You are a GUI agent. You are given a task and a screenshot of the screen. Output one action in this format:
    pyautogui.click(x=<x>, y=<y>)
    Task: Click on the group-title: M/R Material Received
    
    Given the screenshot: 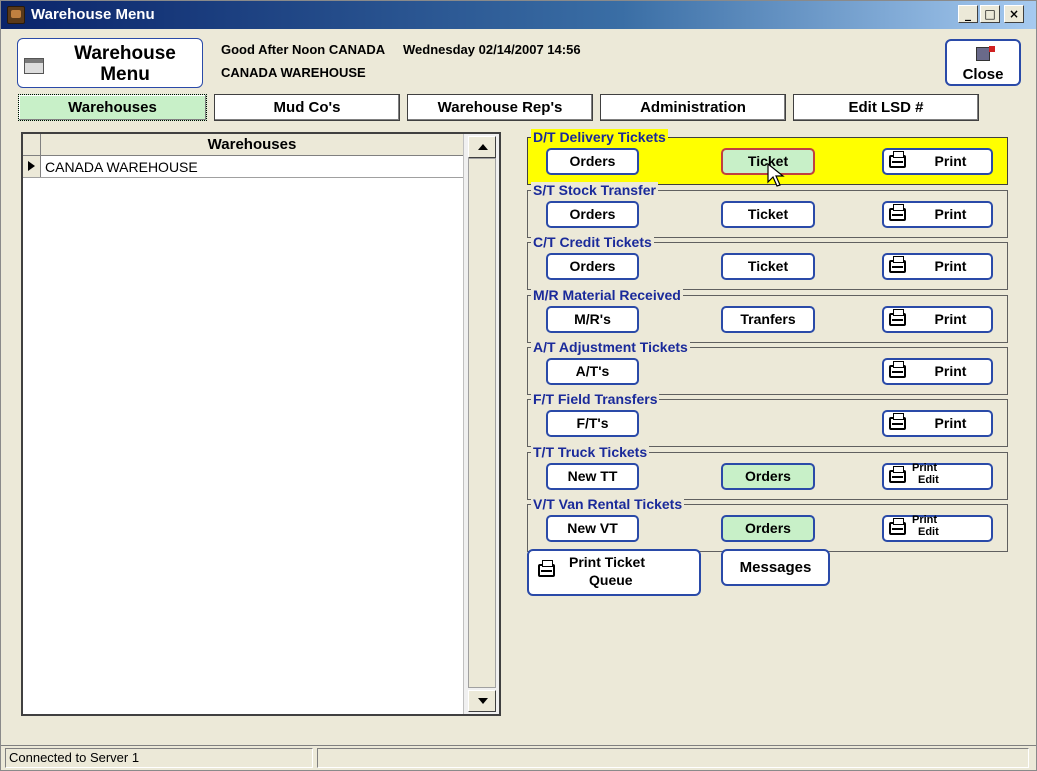 What is the action you would take?
    pyautogui.click(x=607, y=295)
    